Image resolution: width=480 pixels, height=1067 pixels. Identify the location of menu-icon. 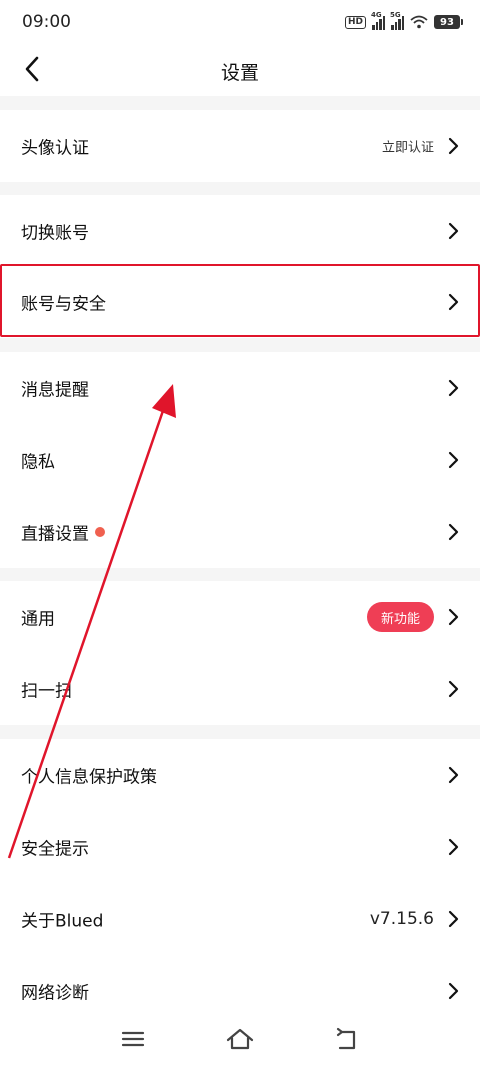
(133, 1039).